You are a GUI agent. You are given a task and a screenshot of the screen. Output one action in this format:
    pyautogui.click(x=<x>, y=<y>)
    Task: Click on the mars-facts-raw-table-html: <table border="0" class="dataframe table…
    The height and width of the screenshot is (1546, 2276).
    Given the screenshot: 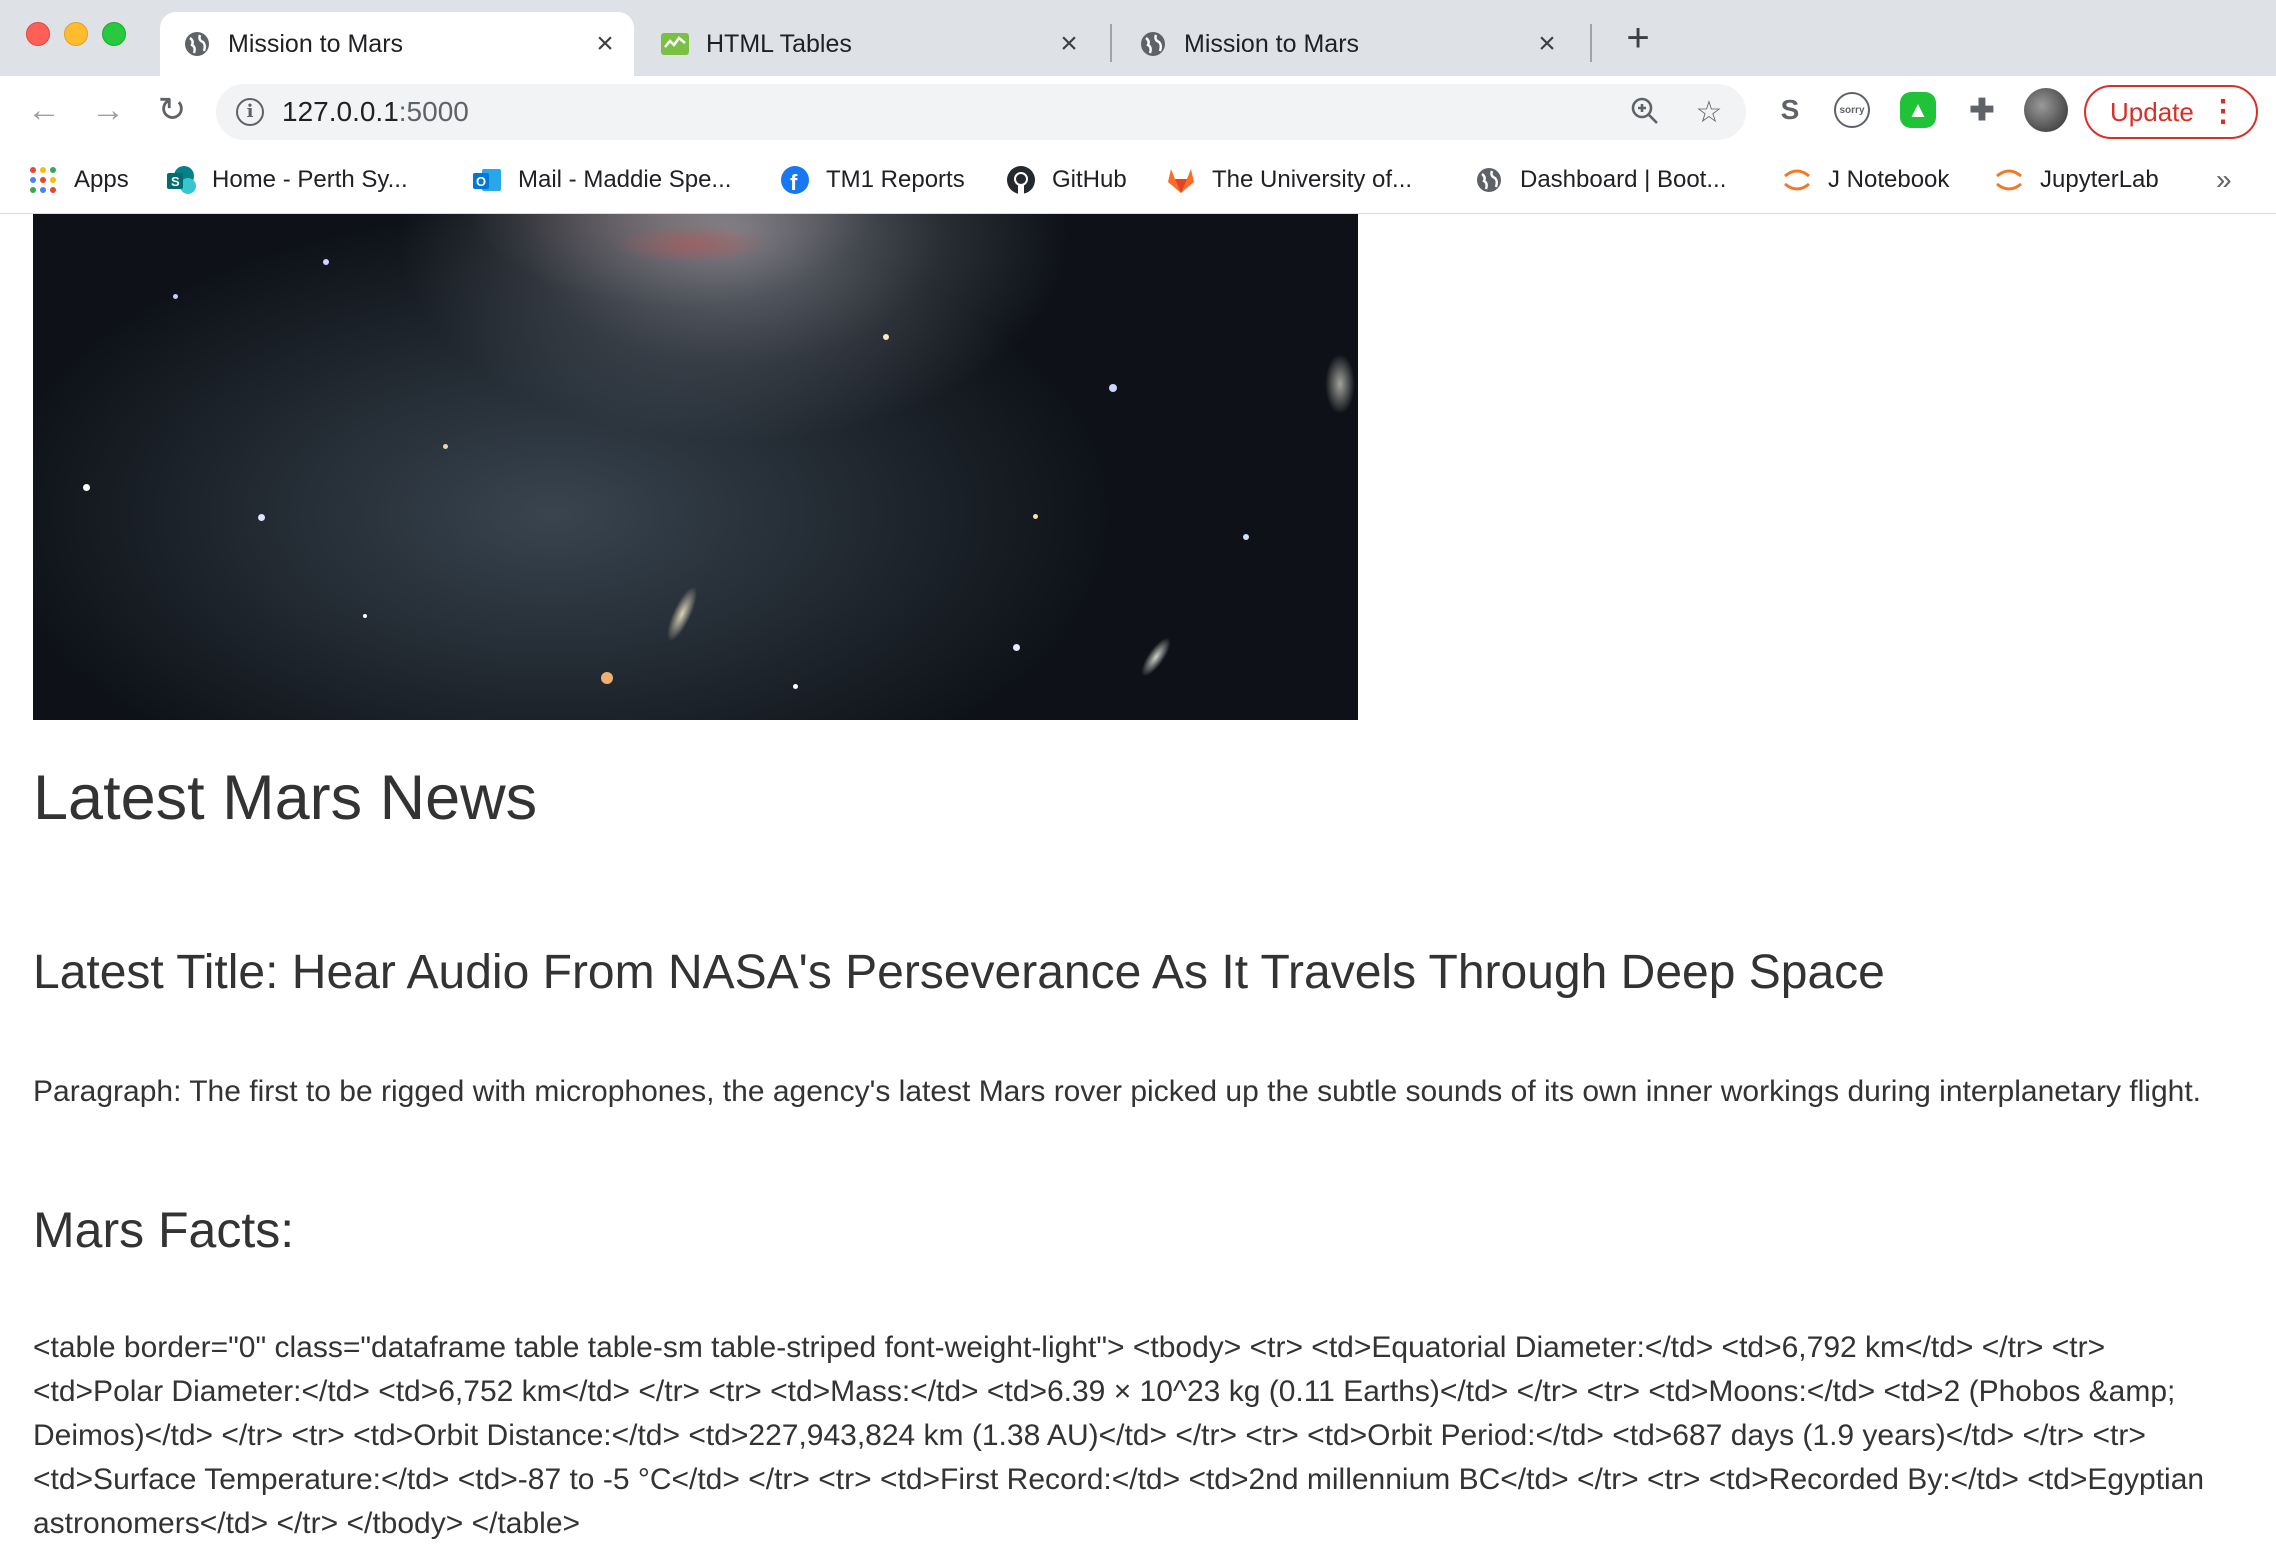 What is the action you would take?
    pyautogui.click(x=1119, y=1435)
    